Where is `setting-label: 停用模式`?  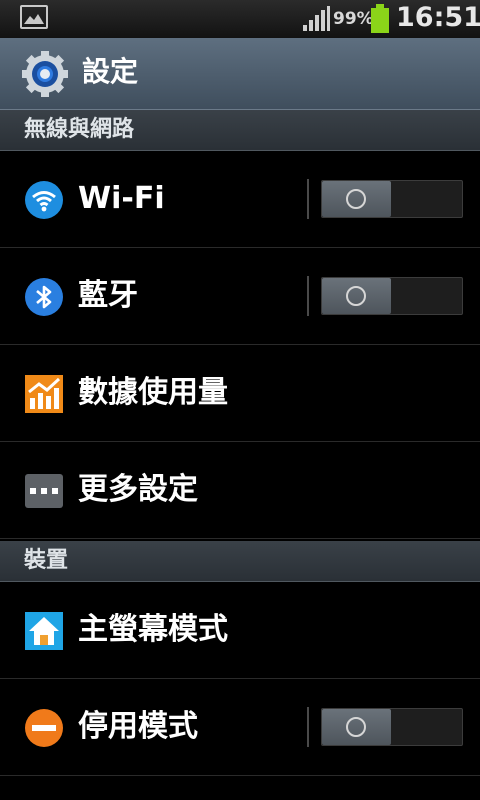 setting-label: 停用模式 is located at coordinates (138, 726).